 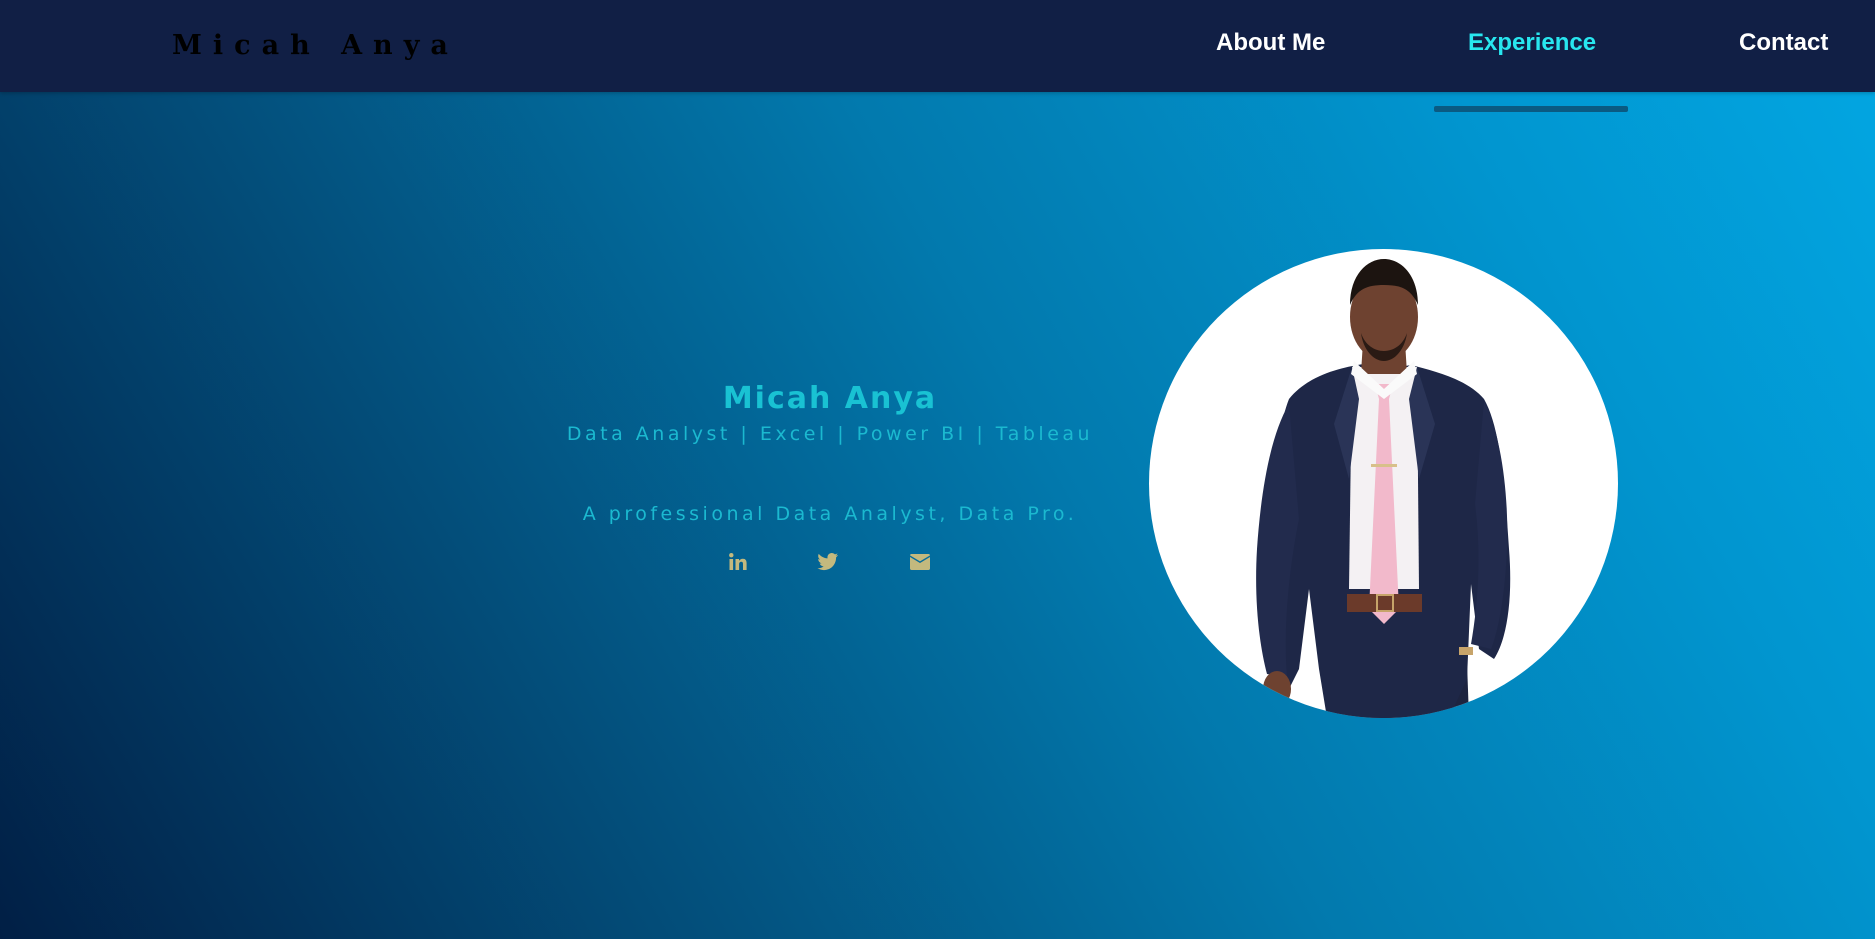 I want to click on site-brand: Micah Anya, so click(x=315, y=45).